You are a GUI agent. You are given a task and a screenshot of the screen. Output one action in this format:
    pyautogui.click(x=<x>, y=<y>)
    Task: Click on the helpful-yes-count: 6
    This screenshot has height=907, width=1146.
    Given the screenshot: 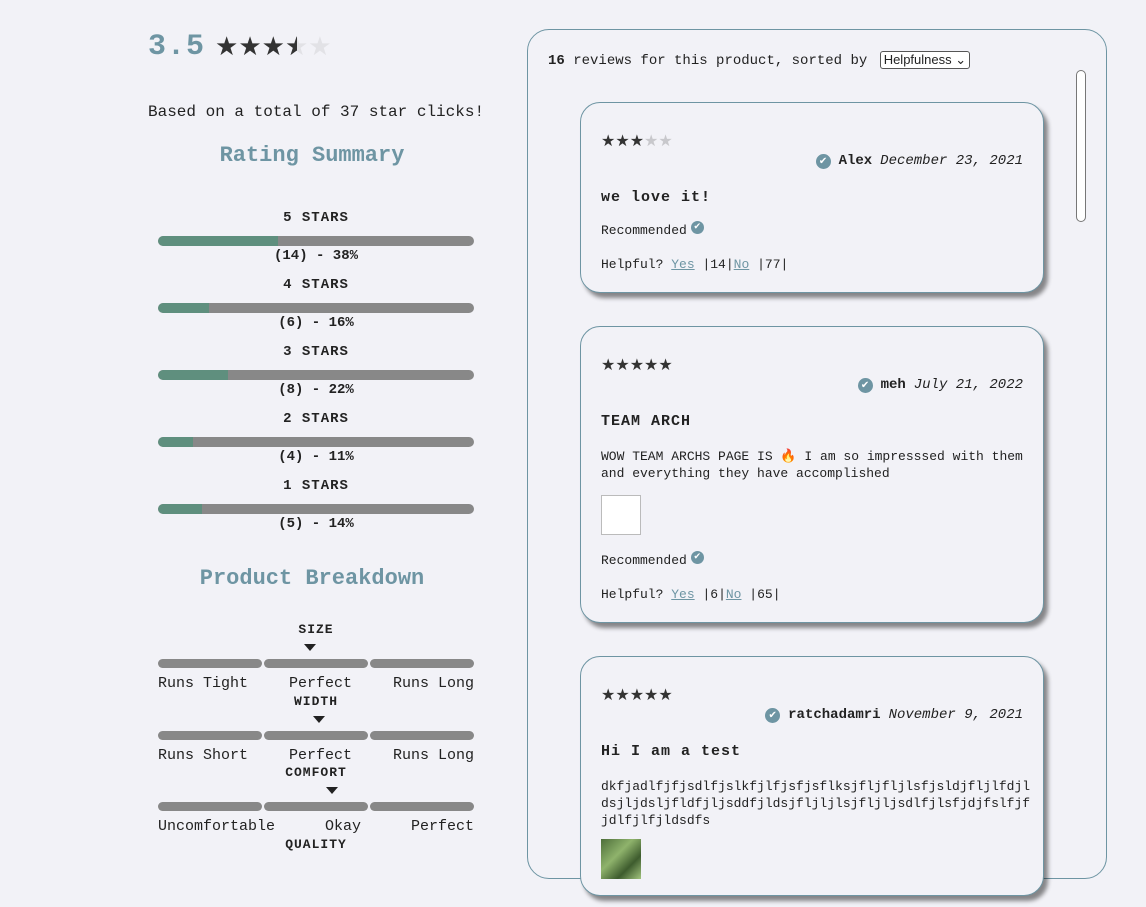 What is the action you would take?
    pyautogui.click(x=714, y=594)
    